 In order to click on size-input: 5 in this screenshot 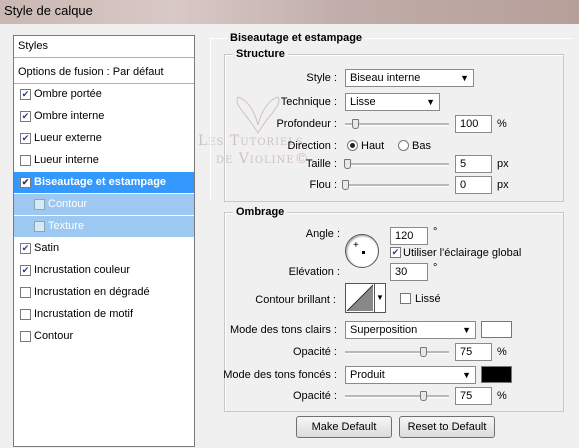, I will do `click(473, 164)`.